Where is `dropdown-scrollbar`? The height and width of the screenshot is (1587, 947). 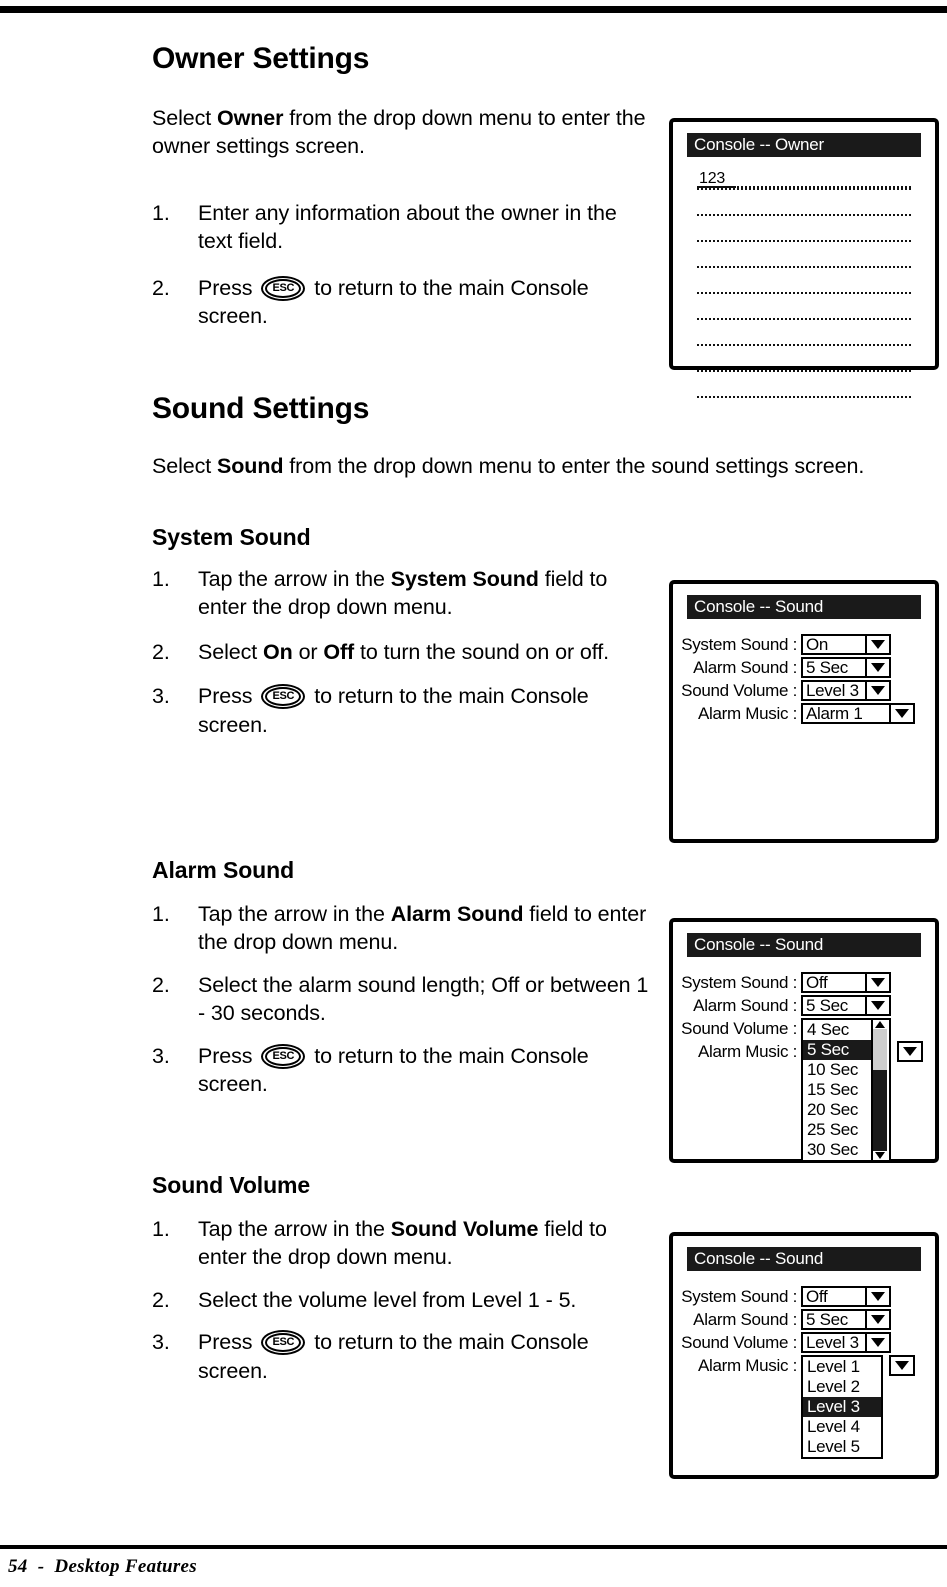 dropdown-scrollbar is located at coordinates (880, 1090).